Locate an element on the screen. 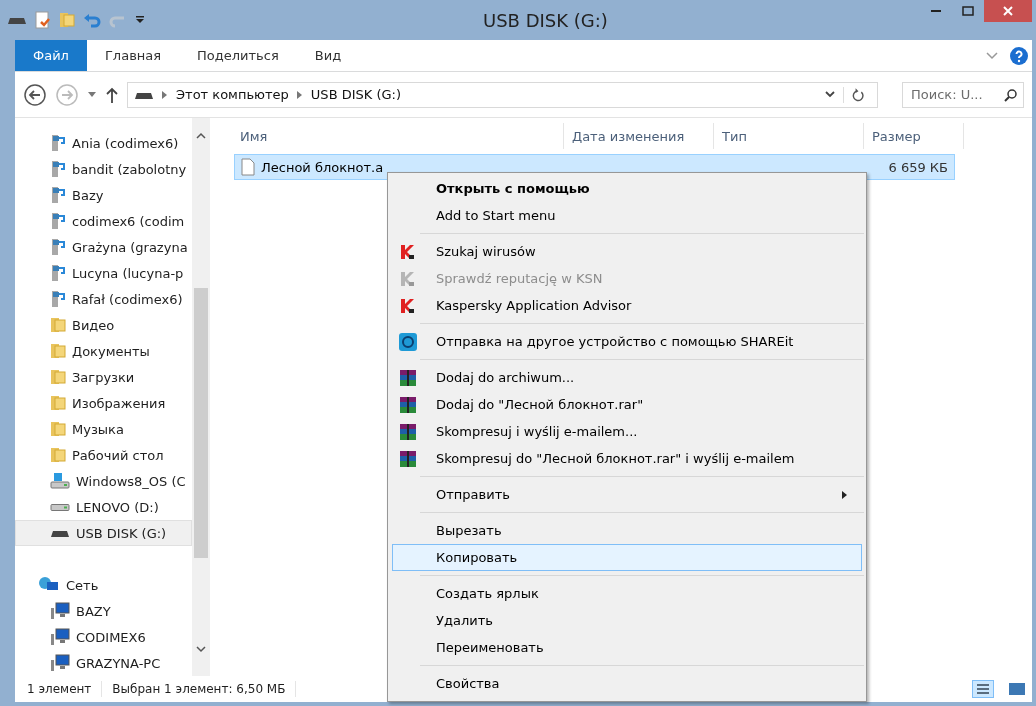 This screenshot has width=1036, height=706. sidebar-item: Bazy is located at coordinates (103, 195).